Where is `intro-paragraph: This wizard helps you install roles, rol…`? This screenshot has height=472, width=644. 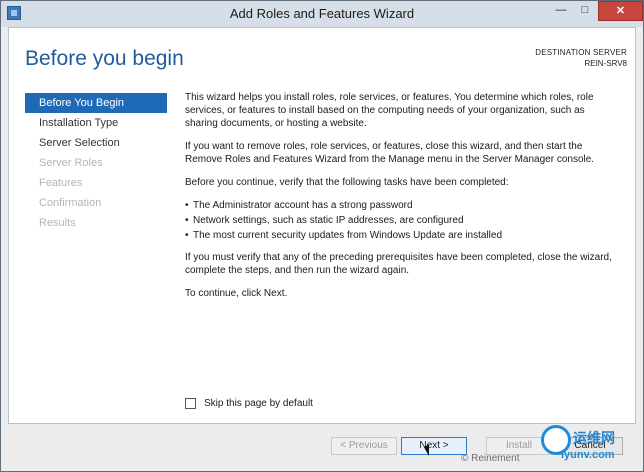 intro-paragraph: This wizard helps you install roles, rol… is located at coordinates (389, 110).